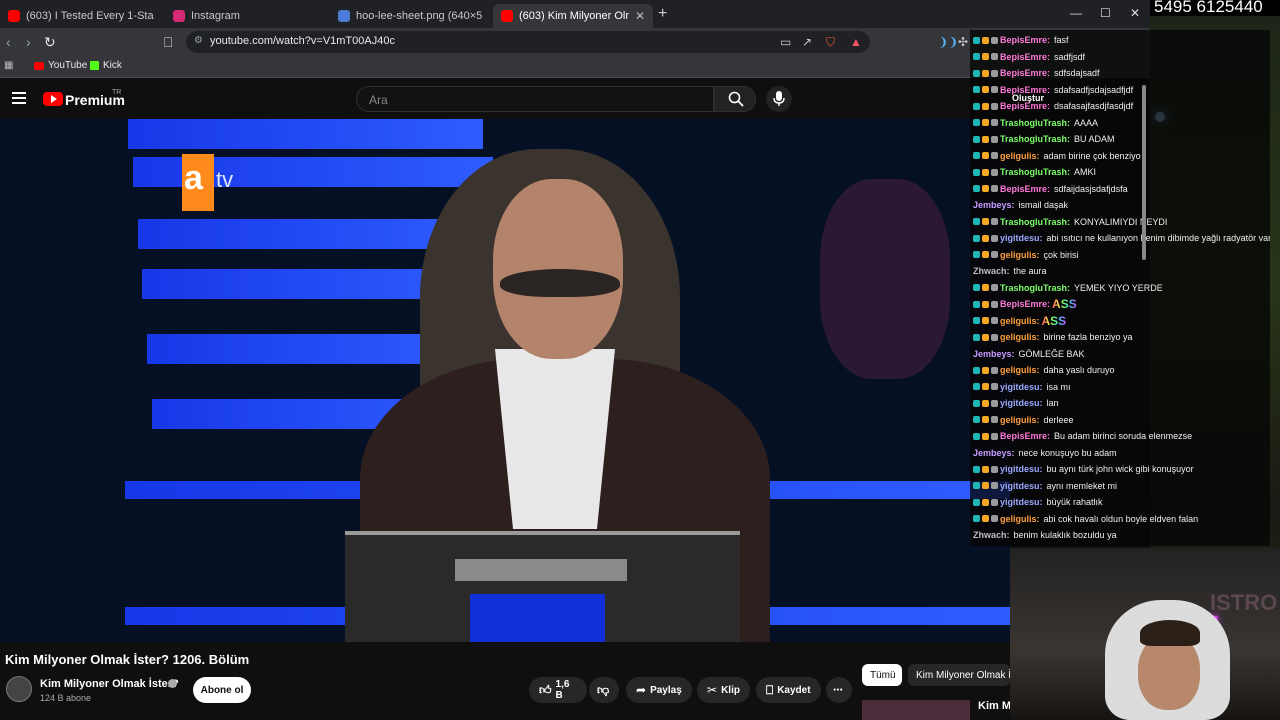  Describe the element at coordinates (198, 40) in the screenshot. I see `site-info-icon: ⚙` at that location.